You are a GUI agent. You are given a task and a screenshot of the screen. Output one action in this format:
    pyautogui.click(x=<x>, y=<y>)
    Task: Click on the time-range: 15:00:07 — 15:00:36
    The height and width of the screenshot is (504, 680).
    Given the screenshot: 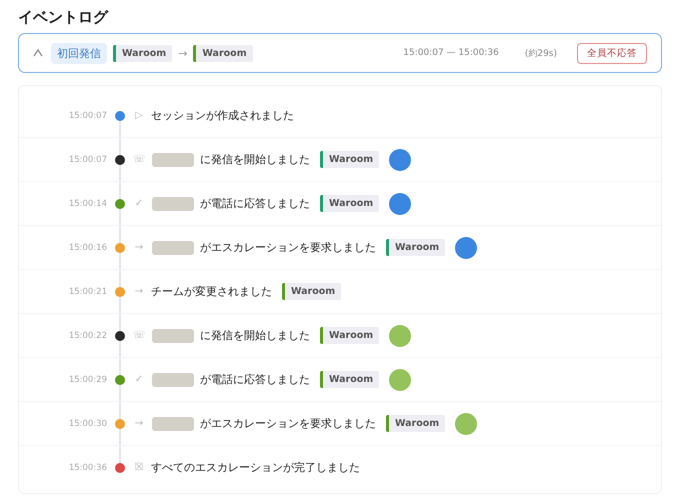 What is the action you would take?
    pyautogui.click(x=451, y=53)
    